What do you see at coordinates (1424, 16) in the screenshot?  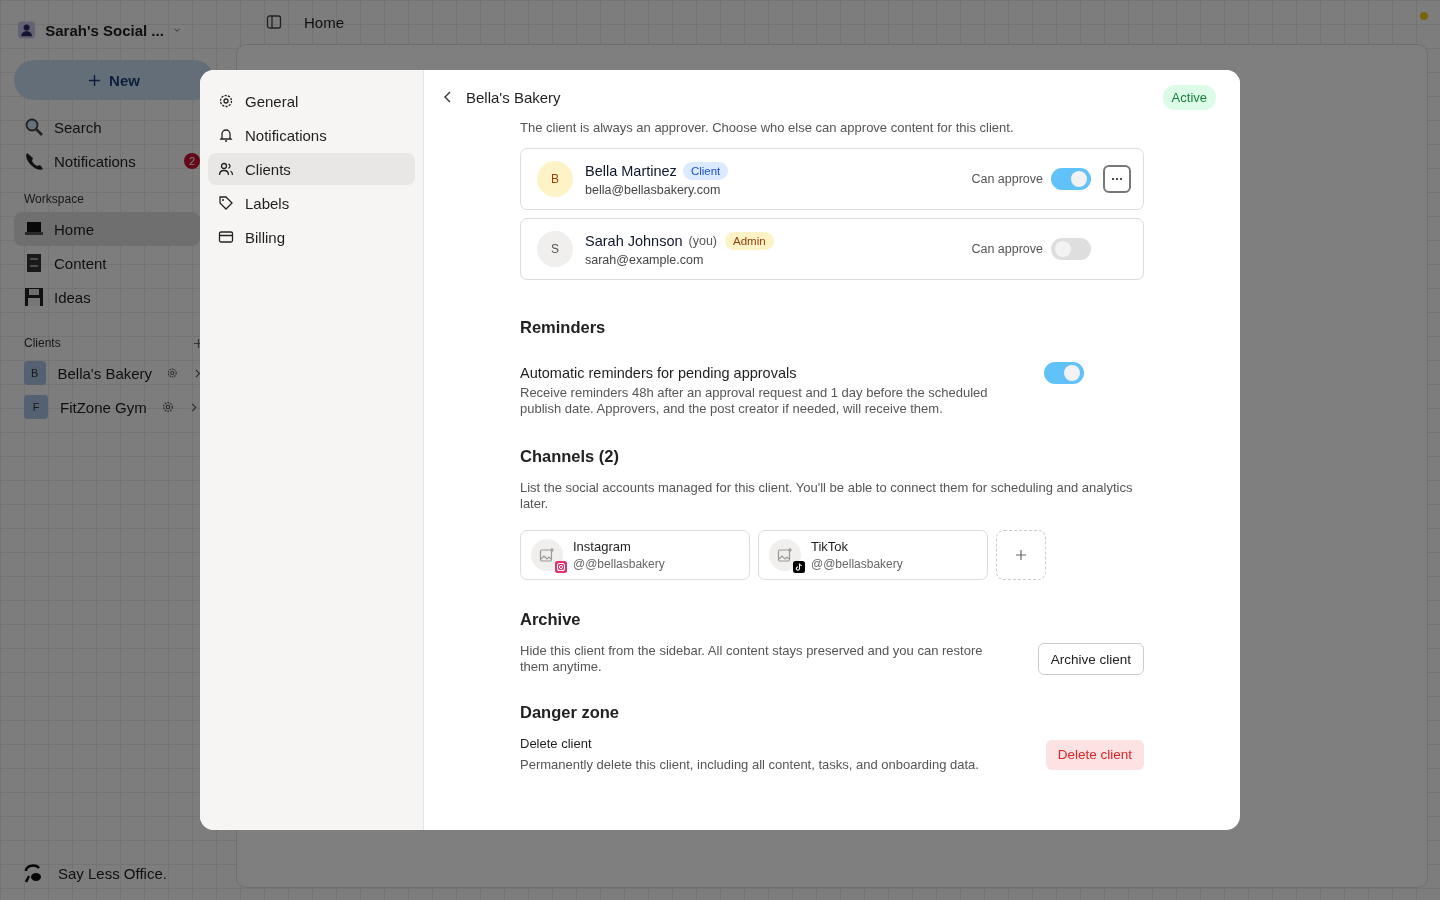 I see `status-dot` at bounding box center [1424, 16].